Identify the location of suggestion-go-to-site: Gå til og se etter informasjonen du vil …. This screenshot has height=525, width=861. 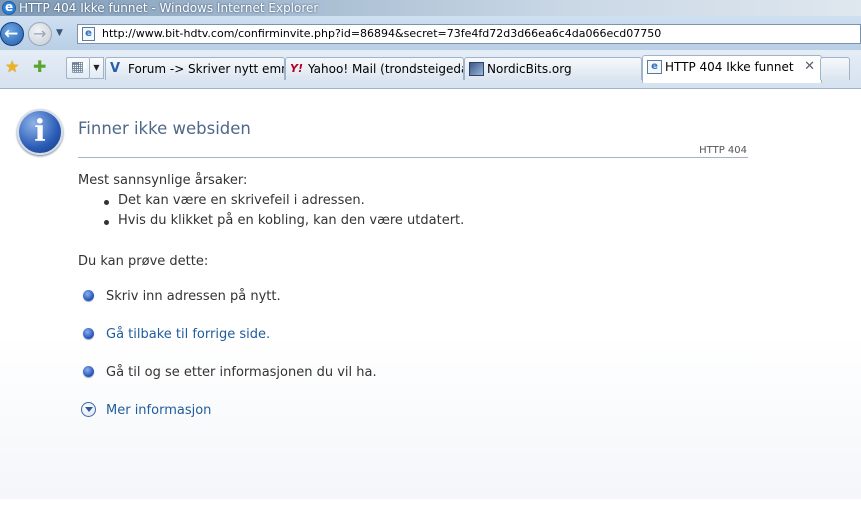
(241, 372).